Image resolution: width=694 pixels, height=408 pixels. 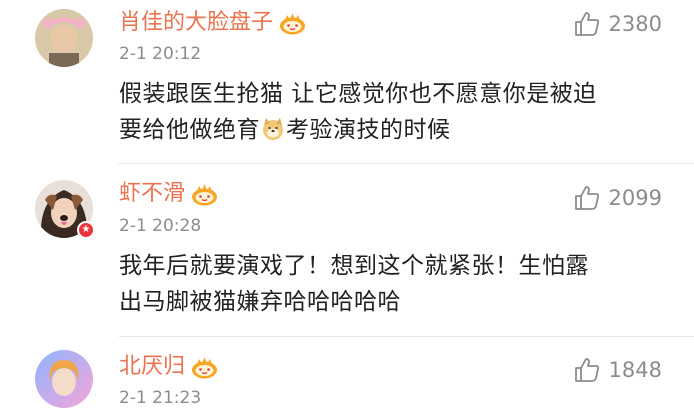 I want to click on username: 虾不滑, so click(x=168, y=194).